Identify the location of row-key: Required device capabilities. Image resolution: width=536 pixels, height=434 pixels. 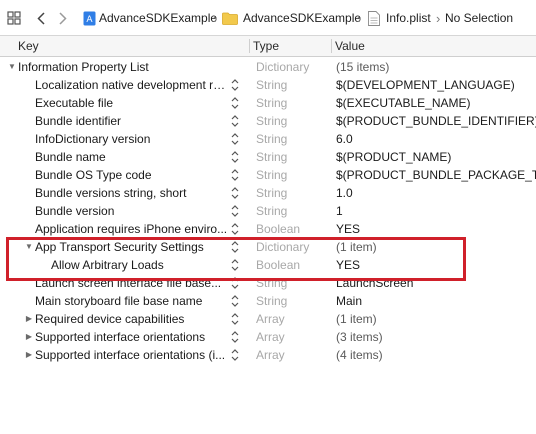
(131, 319).